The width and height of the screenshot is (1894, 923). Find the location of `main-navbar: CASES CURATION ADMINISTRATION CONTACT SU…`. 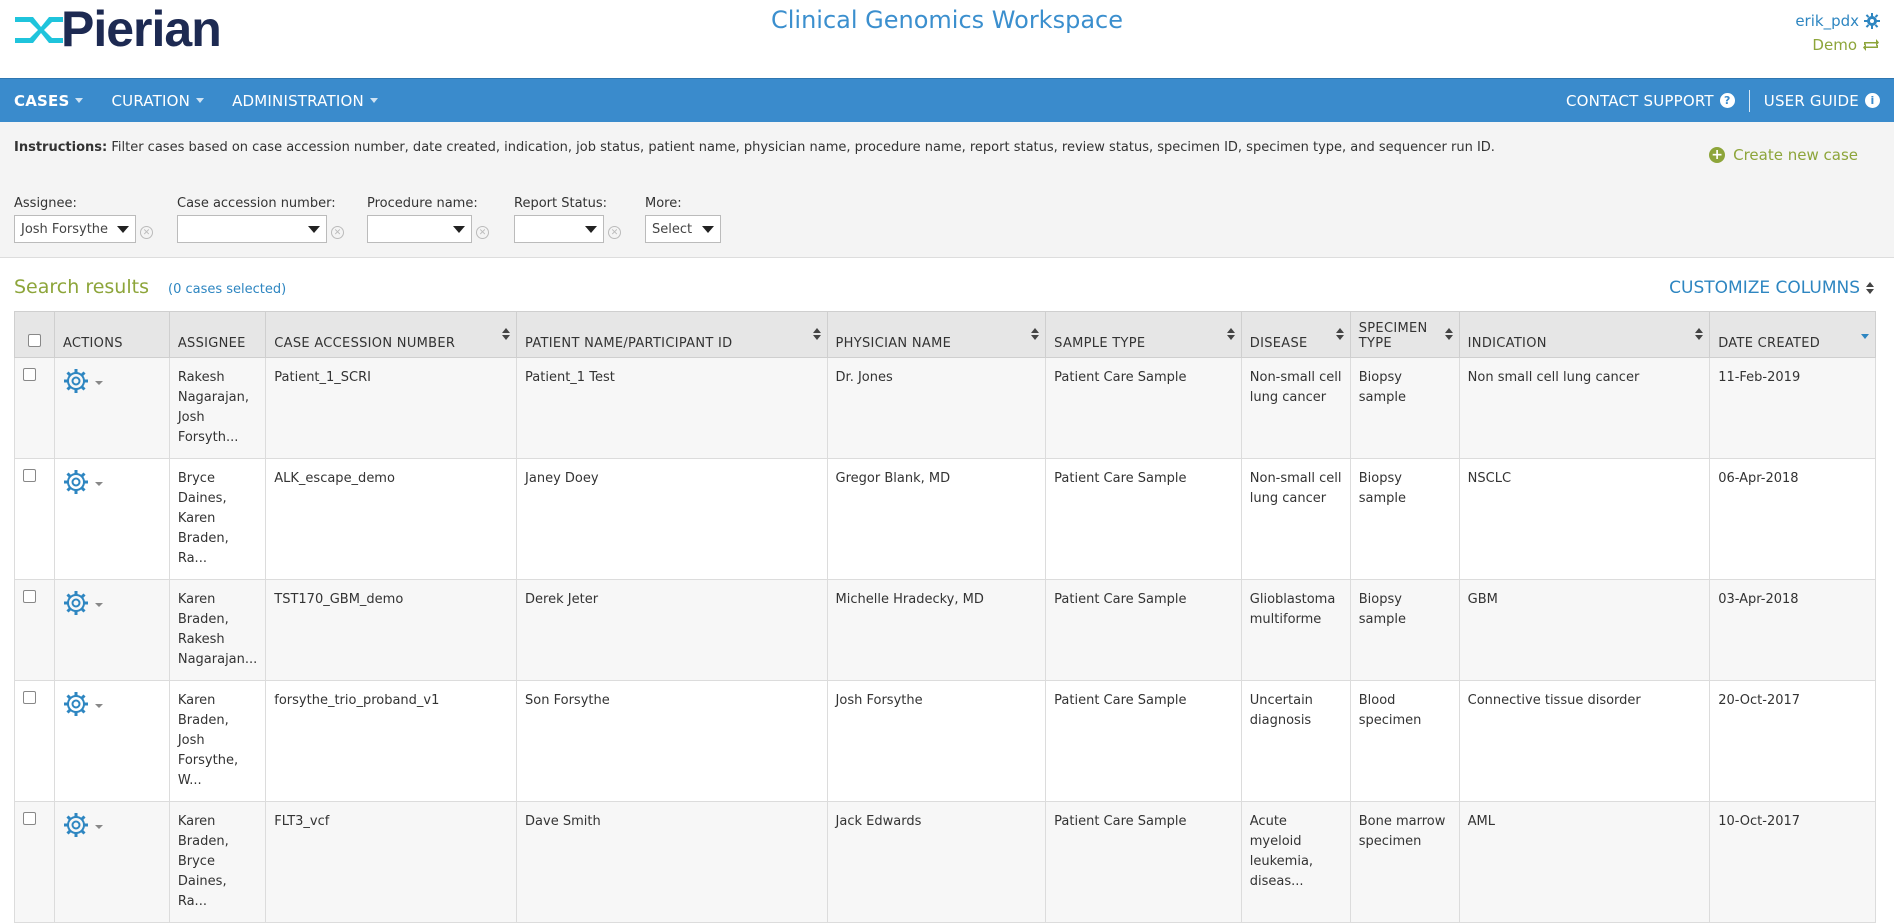

main-navbar: CASES CURATION ADMINISTRATION CONTACT SU… is located at coordinates (947, 100).